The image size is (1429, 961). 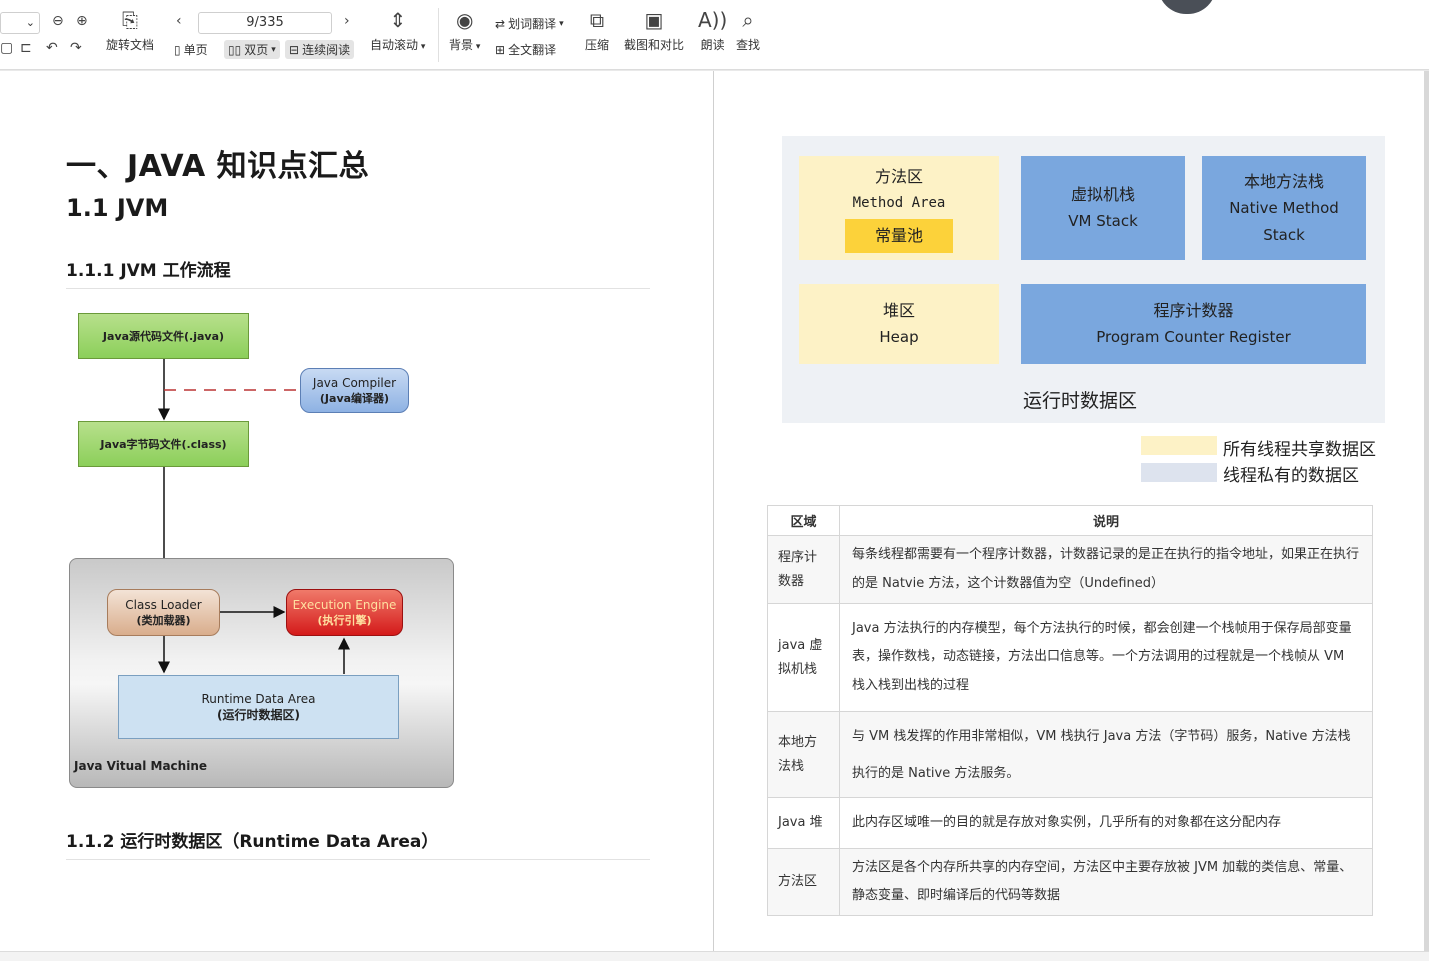 What do you see at coordinates (265, 23) in the screenshot?
I see `page-number-input: 9/335` at bounding box center [265, 23].